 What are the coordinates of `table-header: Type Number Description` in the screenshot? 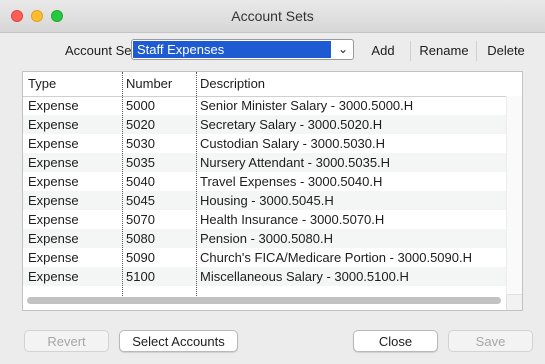 It's located at (272, 84).